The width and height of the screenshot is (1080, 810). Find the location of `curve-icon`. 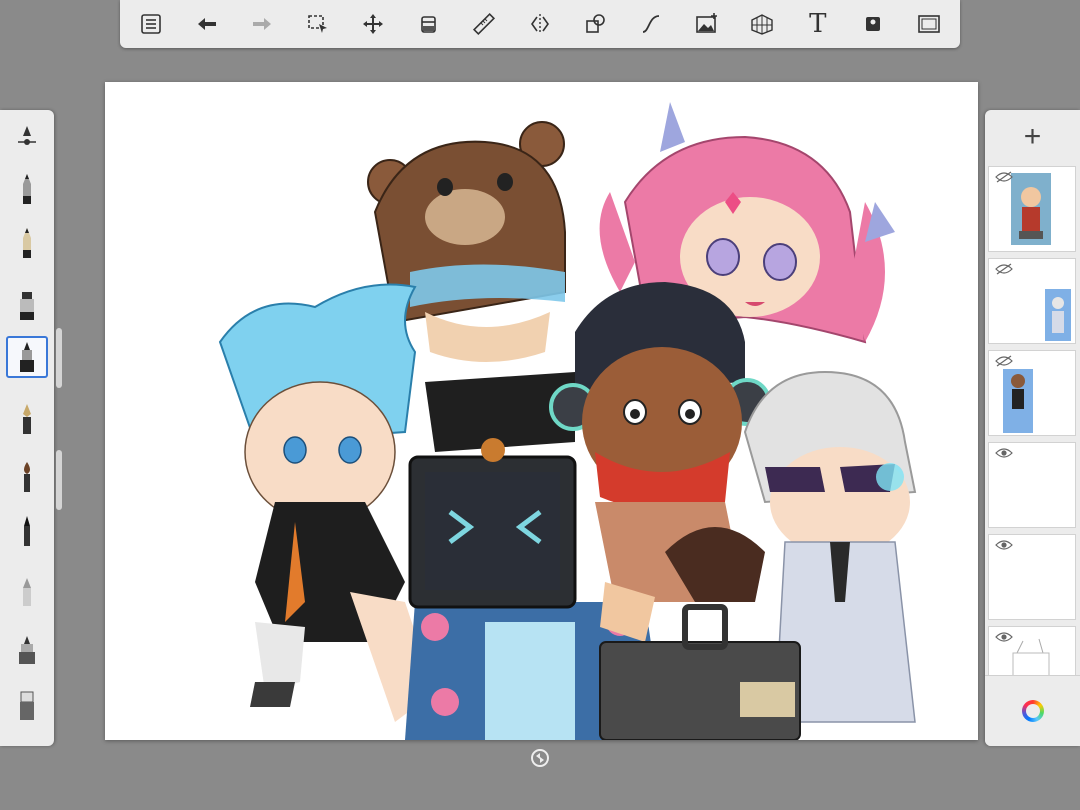

curve-icon is located at coordinates (651, 24).